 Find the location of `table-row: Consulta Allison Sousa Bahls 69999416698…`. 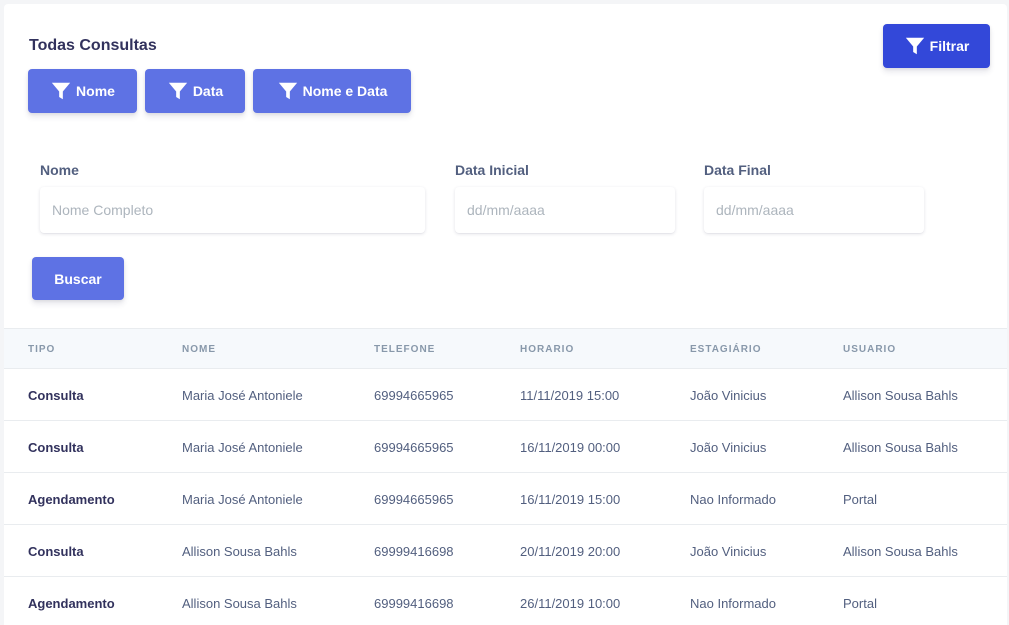

table-row: Consulta Allison Sousa Bahls 69999416698… is located at coordinates (505, 551).